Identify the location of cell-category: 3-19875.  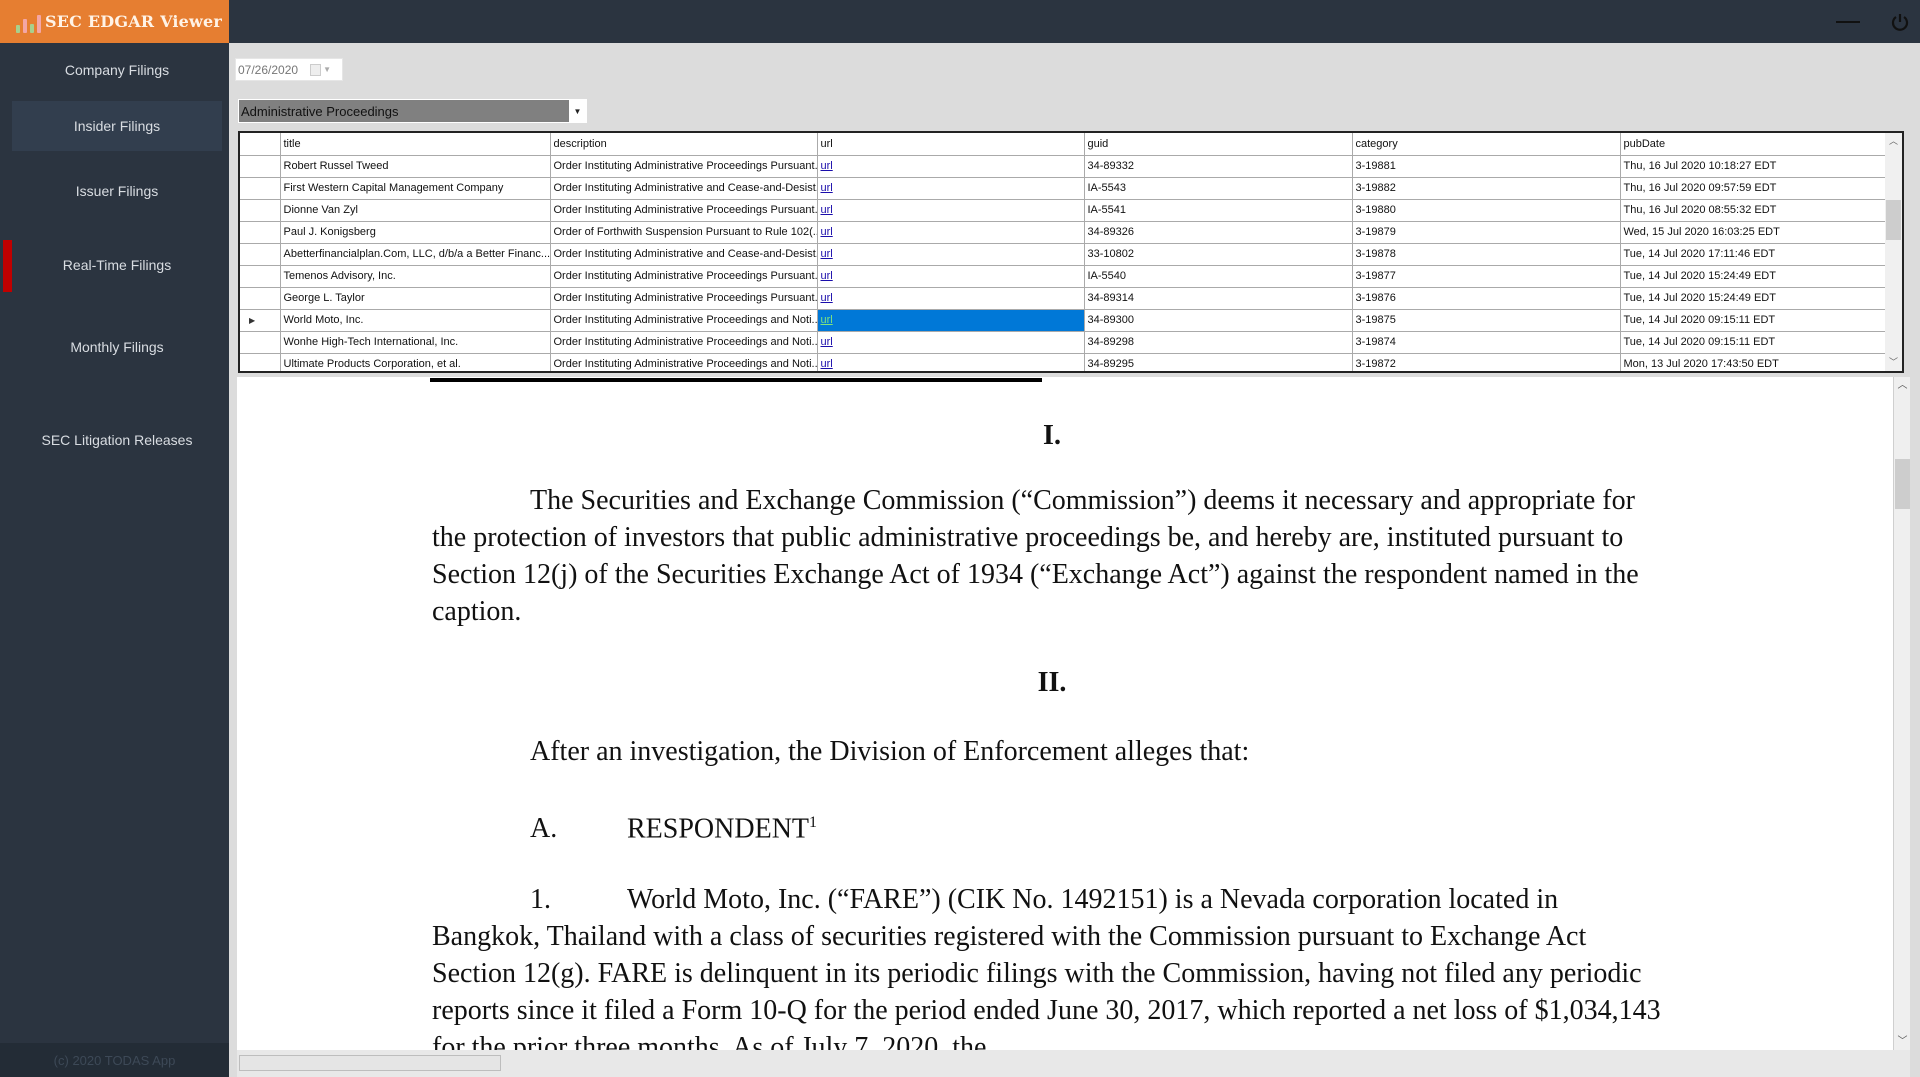
(1486, 320).